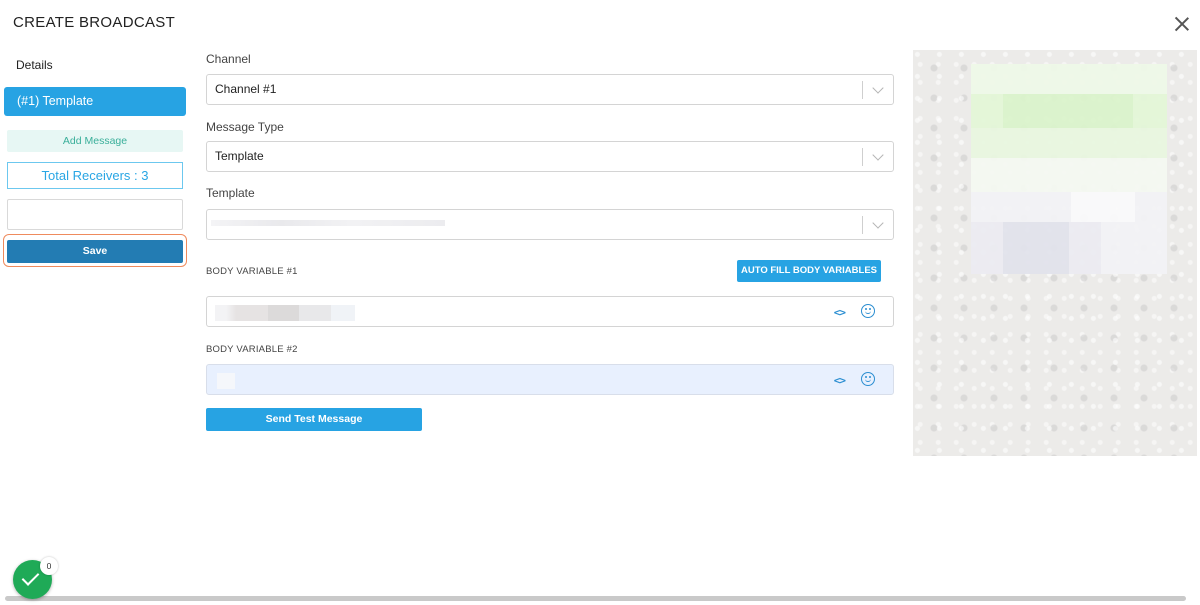 The image size is (1200, 605). Describe the element at coordinates (246, 89) in the screenshot. I see `channel-select-value: Channel #1` at that location.